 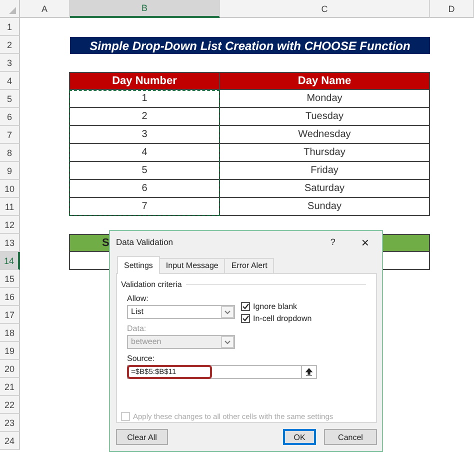 I want to click on row-header: 9, so click(x=10, y=171).